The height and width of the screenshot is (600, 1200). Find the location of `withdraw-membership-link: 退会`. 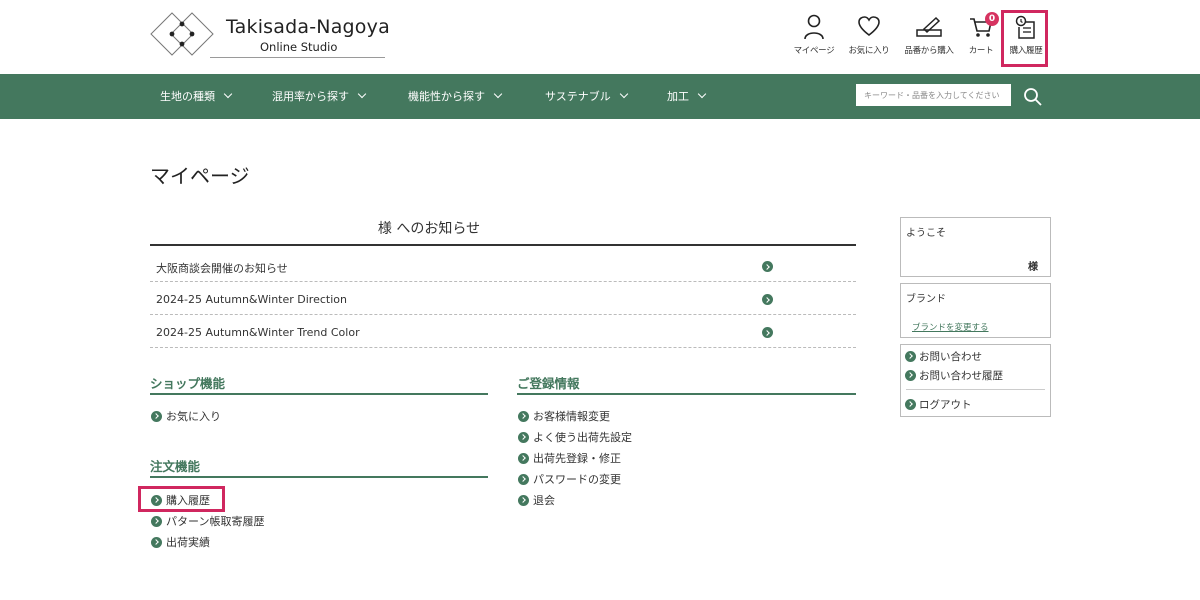

withdraw-membership-link: 退会 is located at coordinates (536, 500).